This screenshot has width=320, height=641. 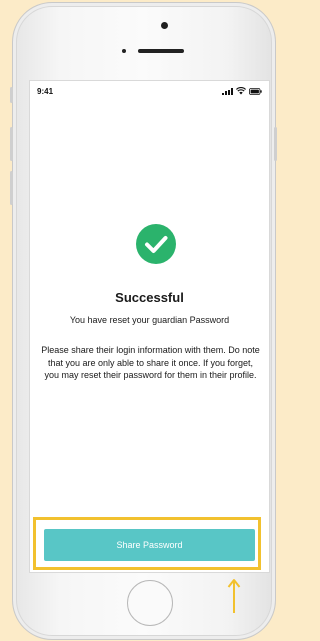 I want to click on status-time: 9:41, so click(x=45, y=91).